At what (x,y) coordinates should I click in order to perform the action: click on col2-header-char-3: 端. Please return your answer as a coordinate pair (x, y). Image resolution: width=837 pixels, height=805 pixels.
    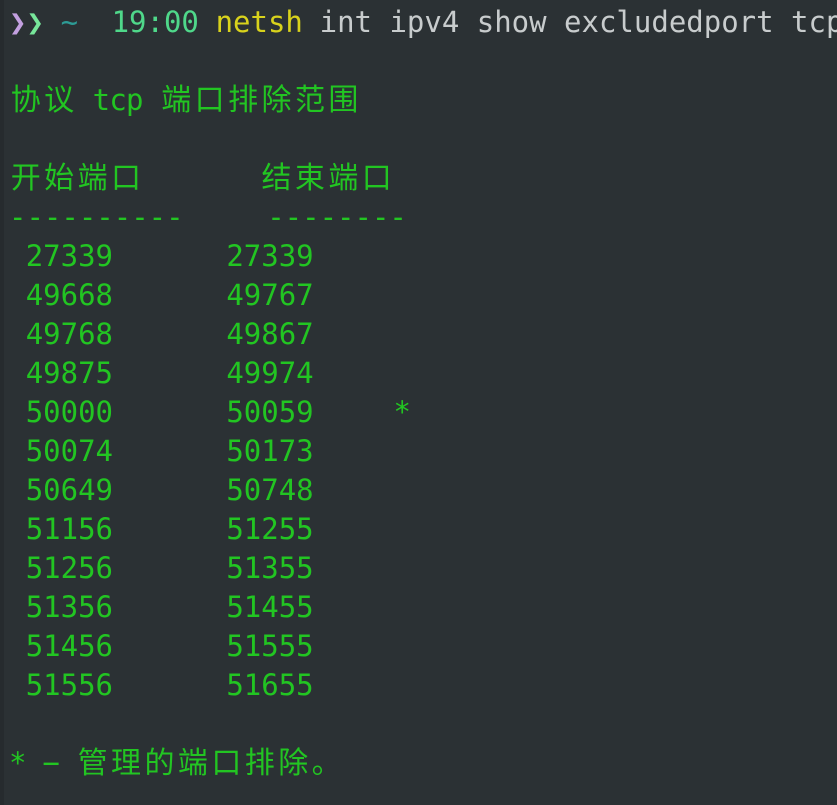
    Looking at the image, I should click on (343, 178).